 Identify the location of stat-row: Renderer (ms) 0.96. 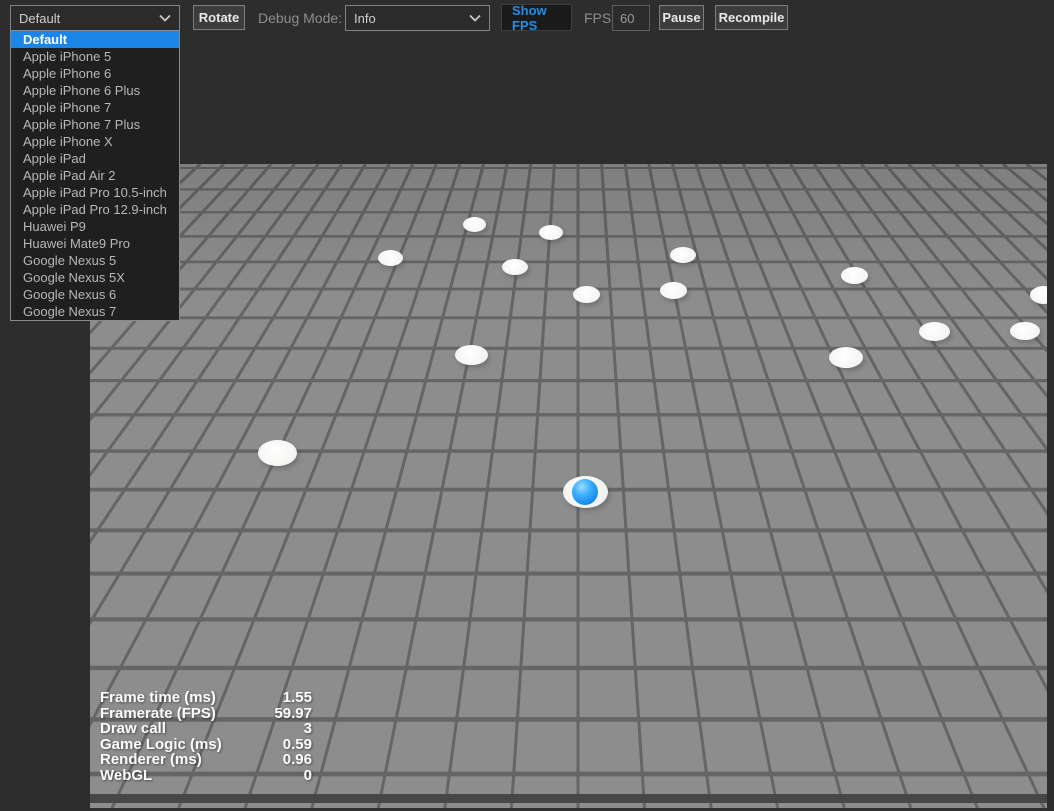
(206, 760).